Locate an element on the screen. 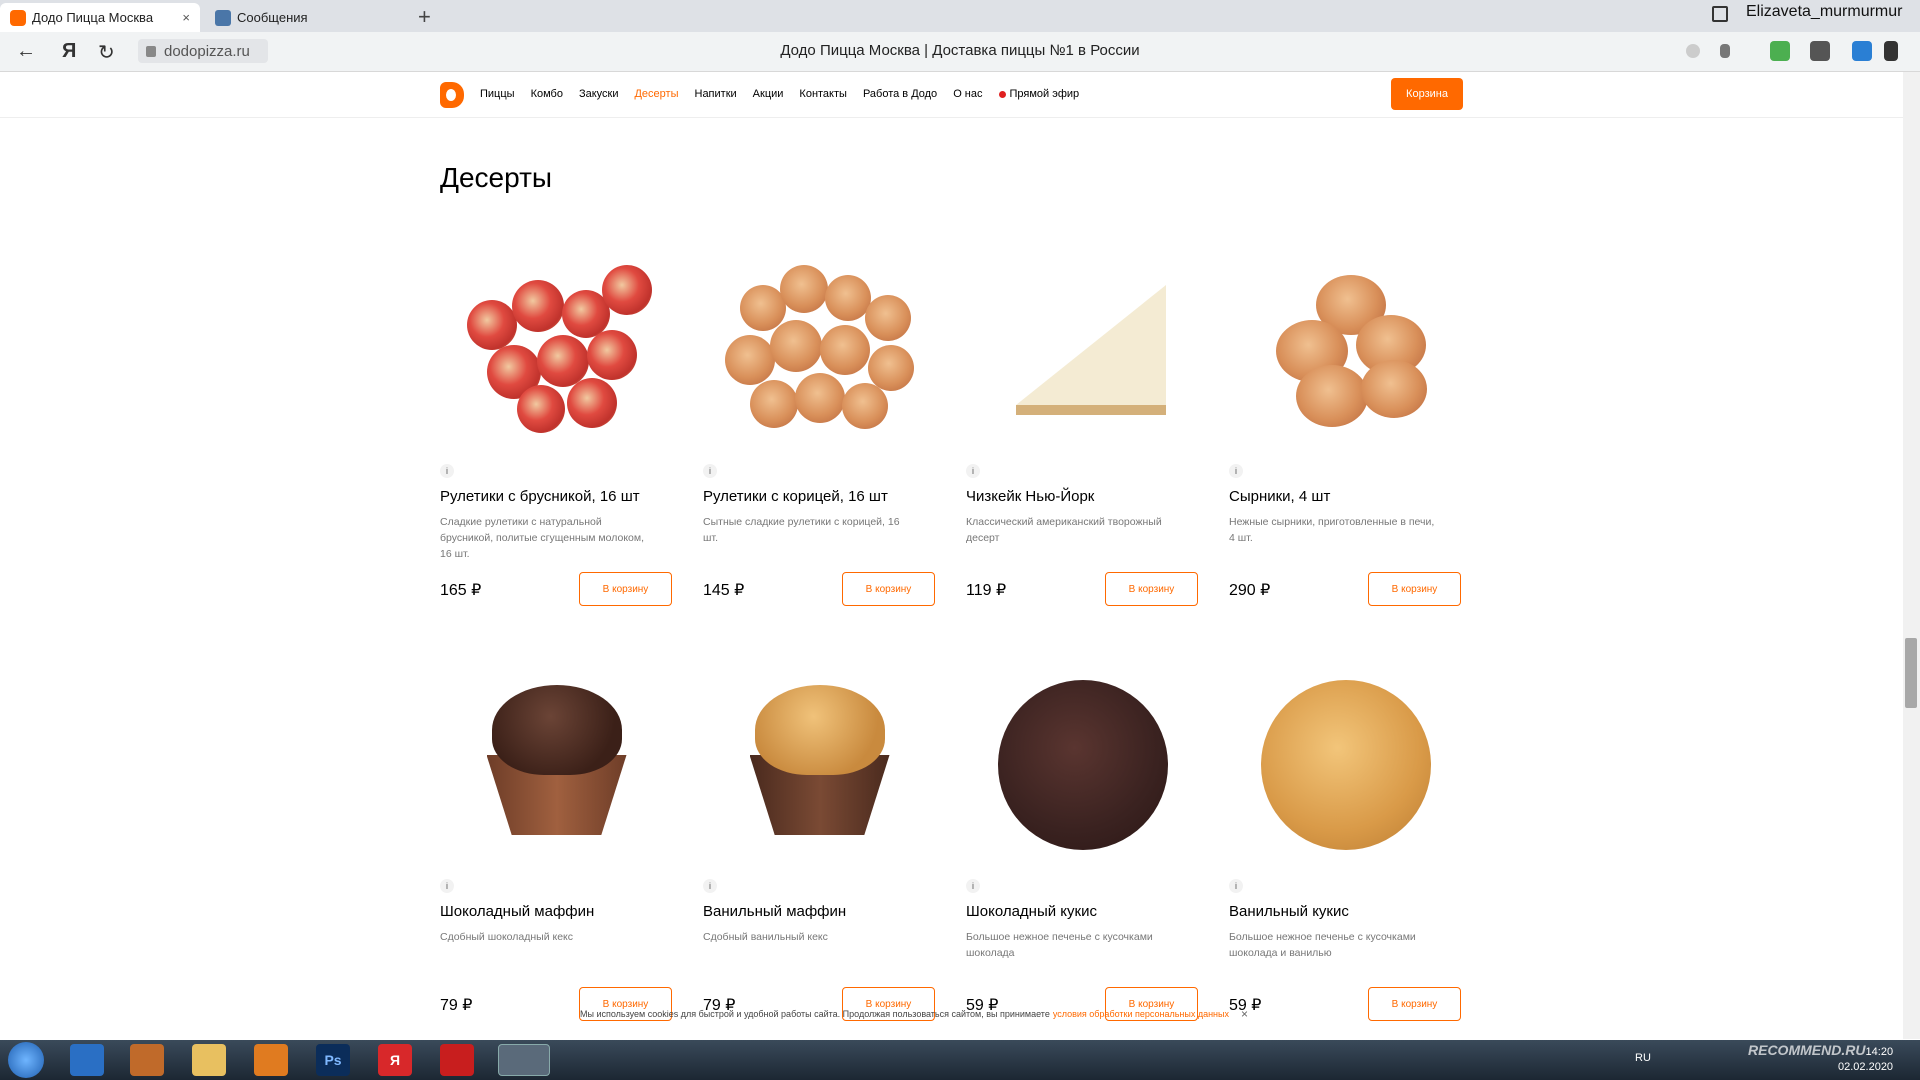  cookie-policy-link: условия обработки персональных данных is located at coordinates (1141, 1014).